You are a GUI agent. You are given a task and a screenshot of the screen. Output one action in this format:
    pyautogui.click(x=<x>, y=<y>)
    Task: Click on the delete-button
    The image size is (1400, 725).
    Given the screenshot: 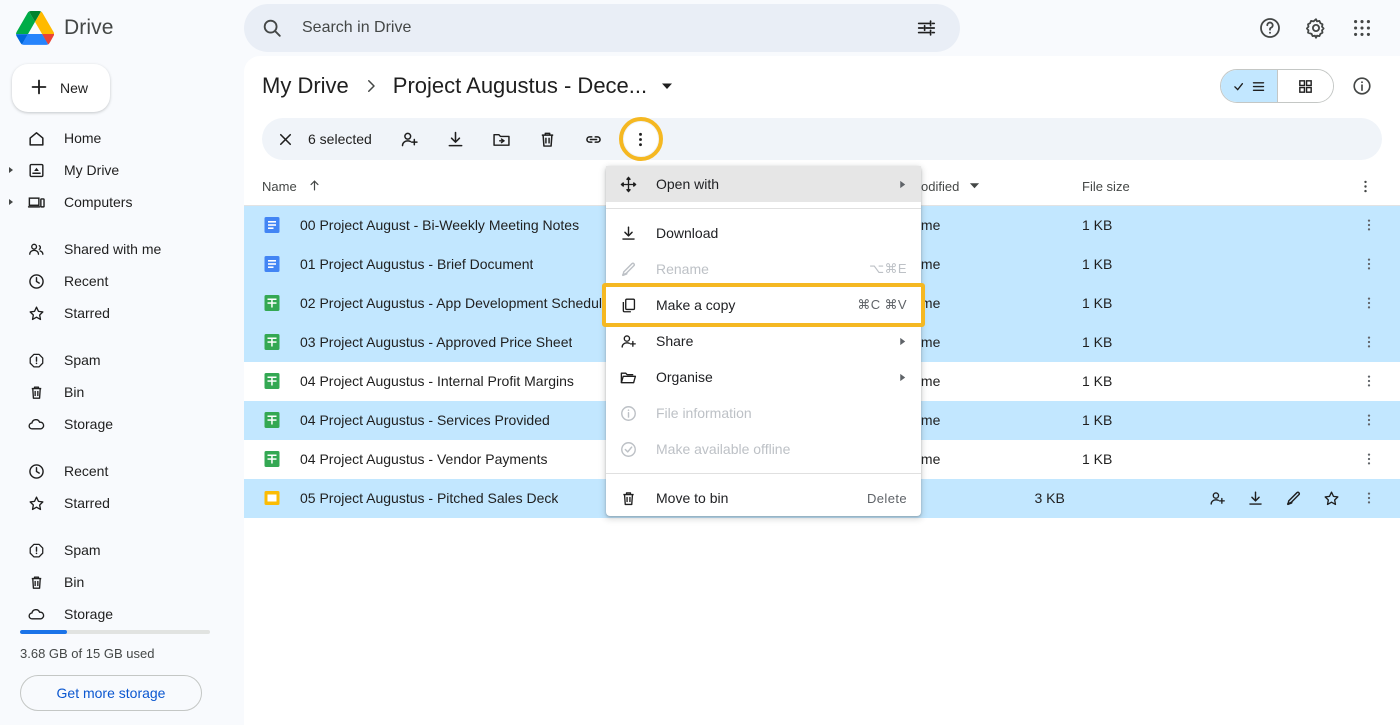 What is the action you would take?
    pyautogui.click(x=548, y=139)
    